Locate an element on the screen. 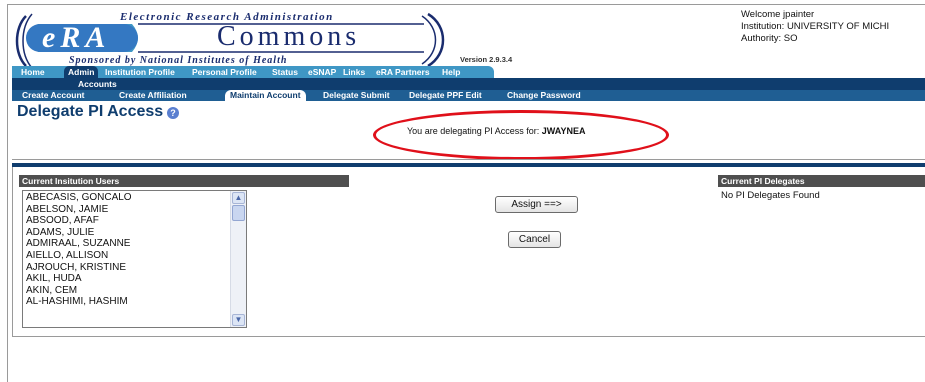 Image resolution: width=925 pixels, height=382 pixels. cancel-button: Cancel is located at coordinates (534, 239).